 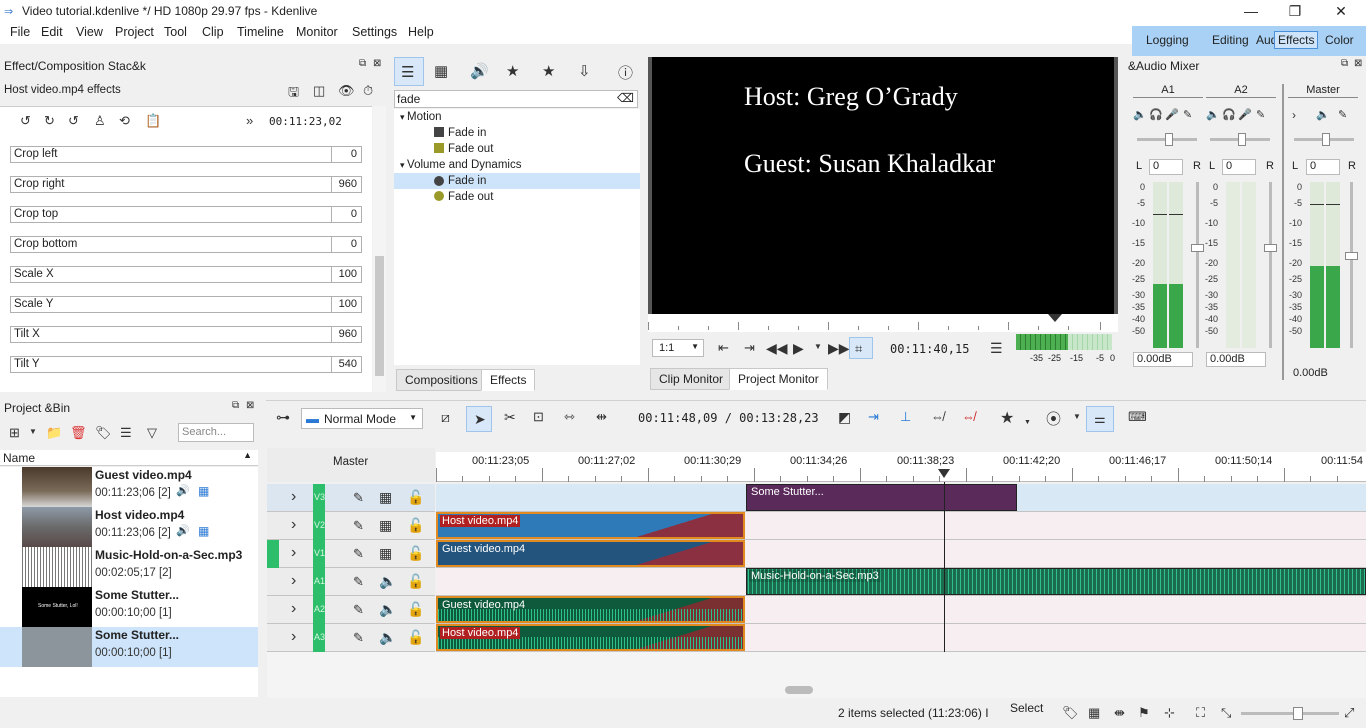 What do you see at coordinates (516, 99) in the screenshot?
I see `effects-search-input: fade ⌫` at bounding box center [516, 99].